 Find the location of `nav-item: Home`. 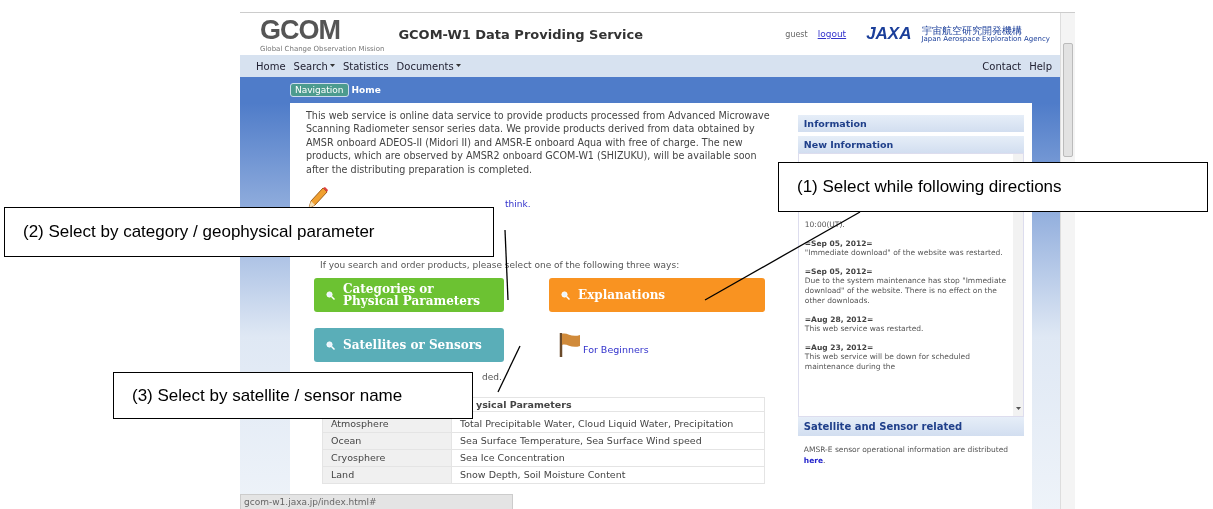

nav-item: Home is located at coordinates (271, 66).